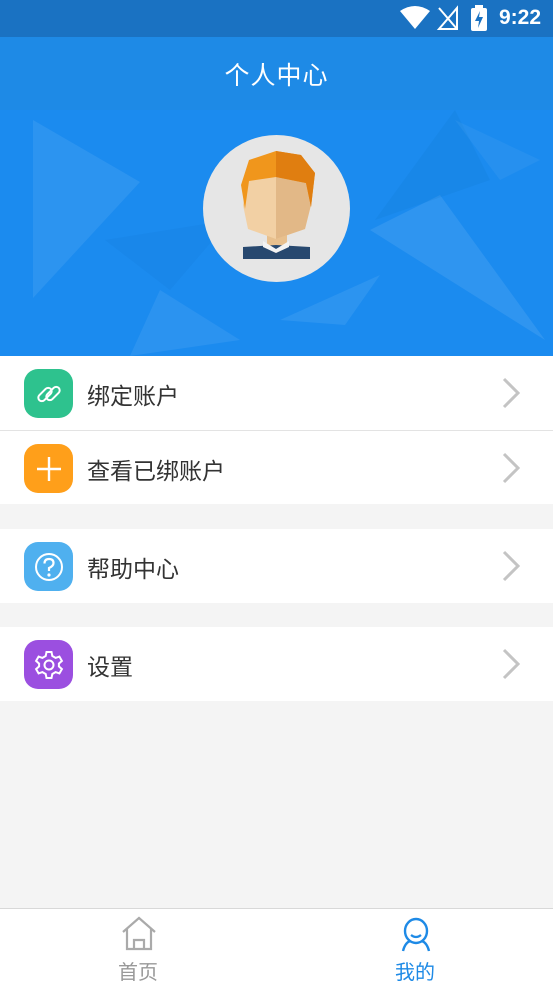 The height and width of the screenshot is (983, 553). Describe the element at coordinates (448, 20) in the screenshot. I see `no-signal-icon` at that location.